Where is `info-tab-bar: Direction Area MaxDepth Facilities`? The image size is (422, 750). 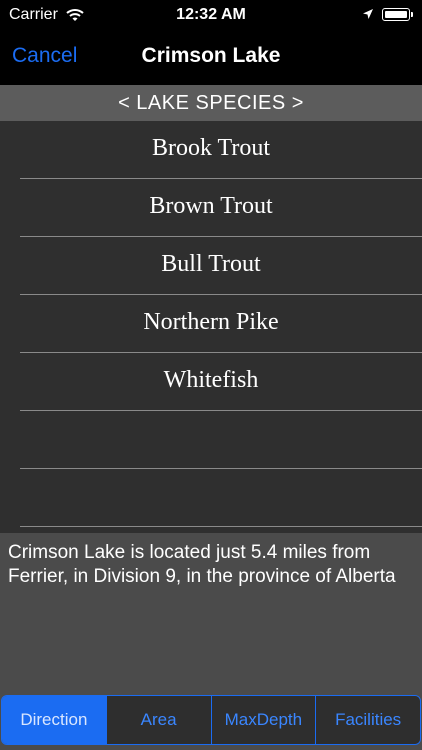
info-tab-bar: Direction Area MaxDepth Facilities is located at coordinates (211, 721).